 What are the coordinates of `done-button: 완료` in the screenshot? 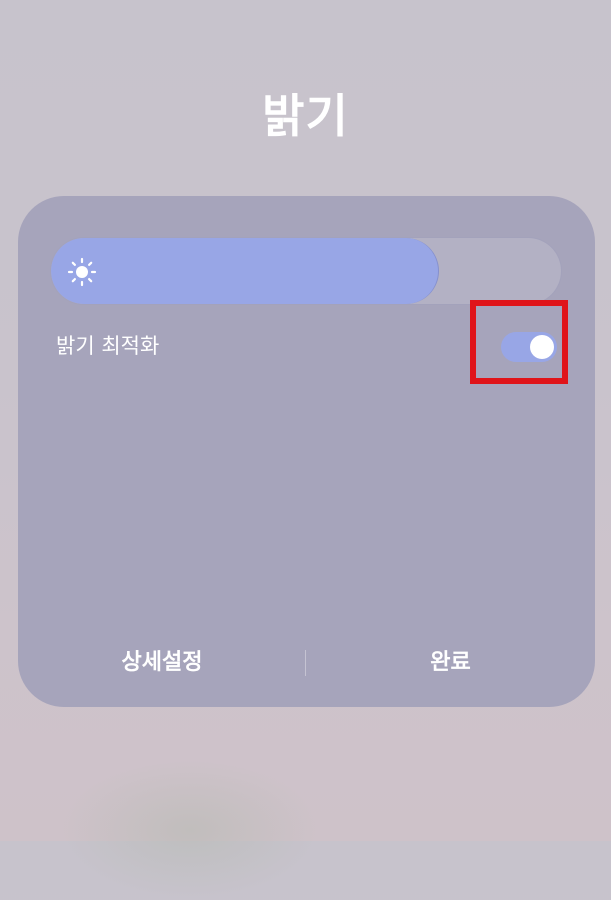 It's located at (450, 660).